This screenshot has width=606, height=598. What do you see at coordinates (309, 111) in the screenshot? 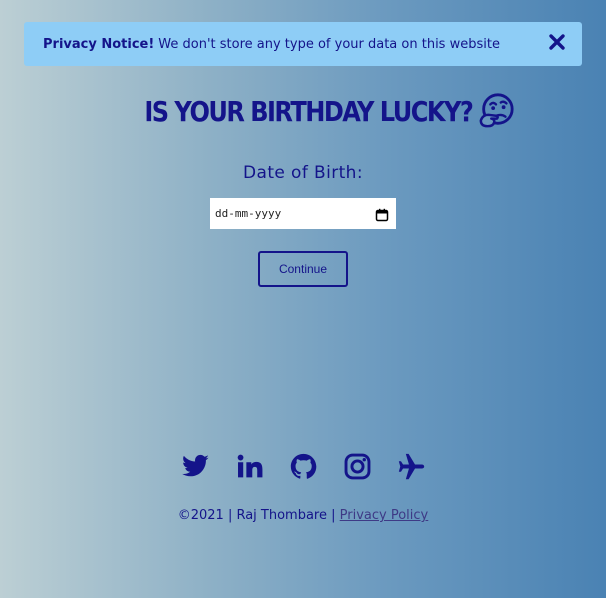
I see `page-title-text: IS YOUR BIRTHDAY LUCKY?` at bounding box center [309, 111].